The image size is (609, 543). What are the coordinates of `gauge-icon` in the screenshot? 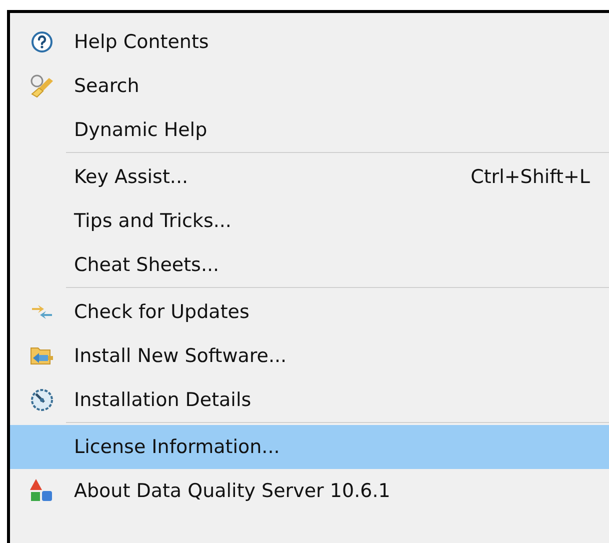 It's located at (42, 400).